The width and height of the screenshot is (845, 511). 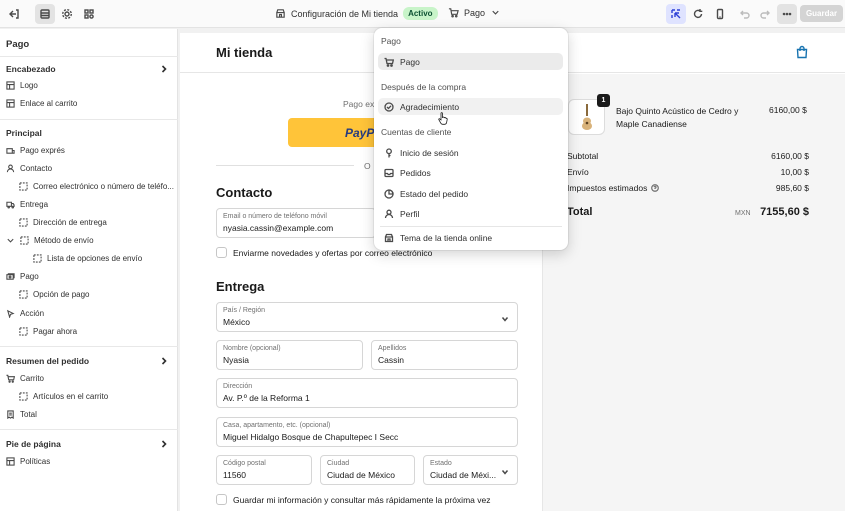 What do you see at coordinates (35, 150) in the screenshot?
I see `sidebar-item-express: Pago exprés` at bounding box center [35, 150].